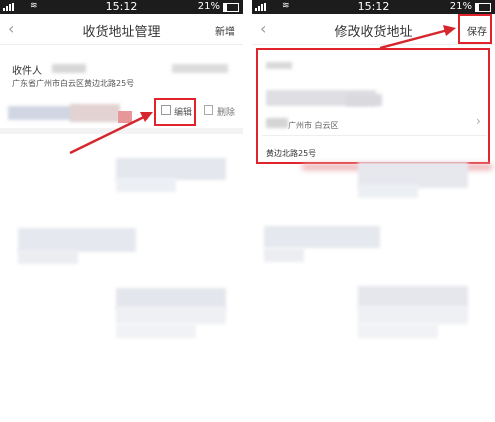  Describe the element at coordinates (200, 68) in the screenshot. I see `recipient-phone-blurred` at that location.